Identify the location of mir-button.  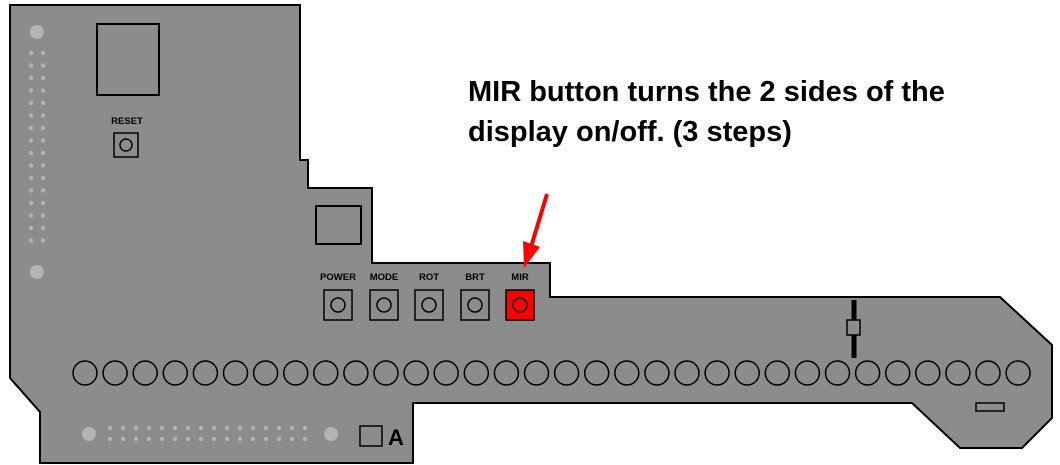
(520, 305).